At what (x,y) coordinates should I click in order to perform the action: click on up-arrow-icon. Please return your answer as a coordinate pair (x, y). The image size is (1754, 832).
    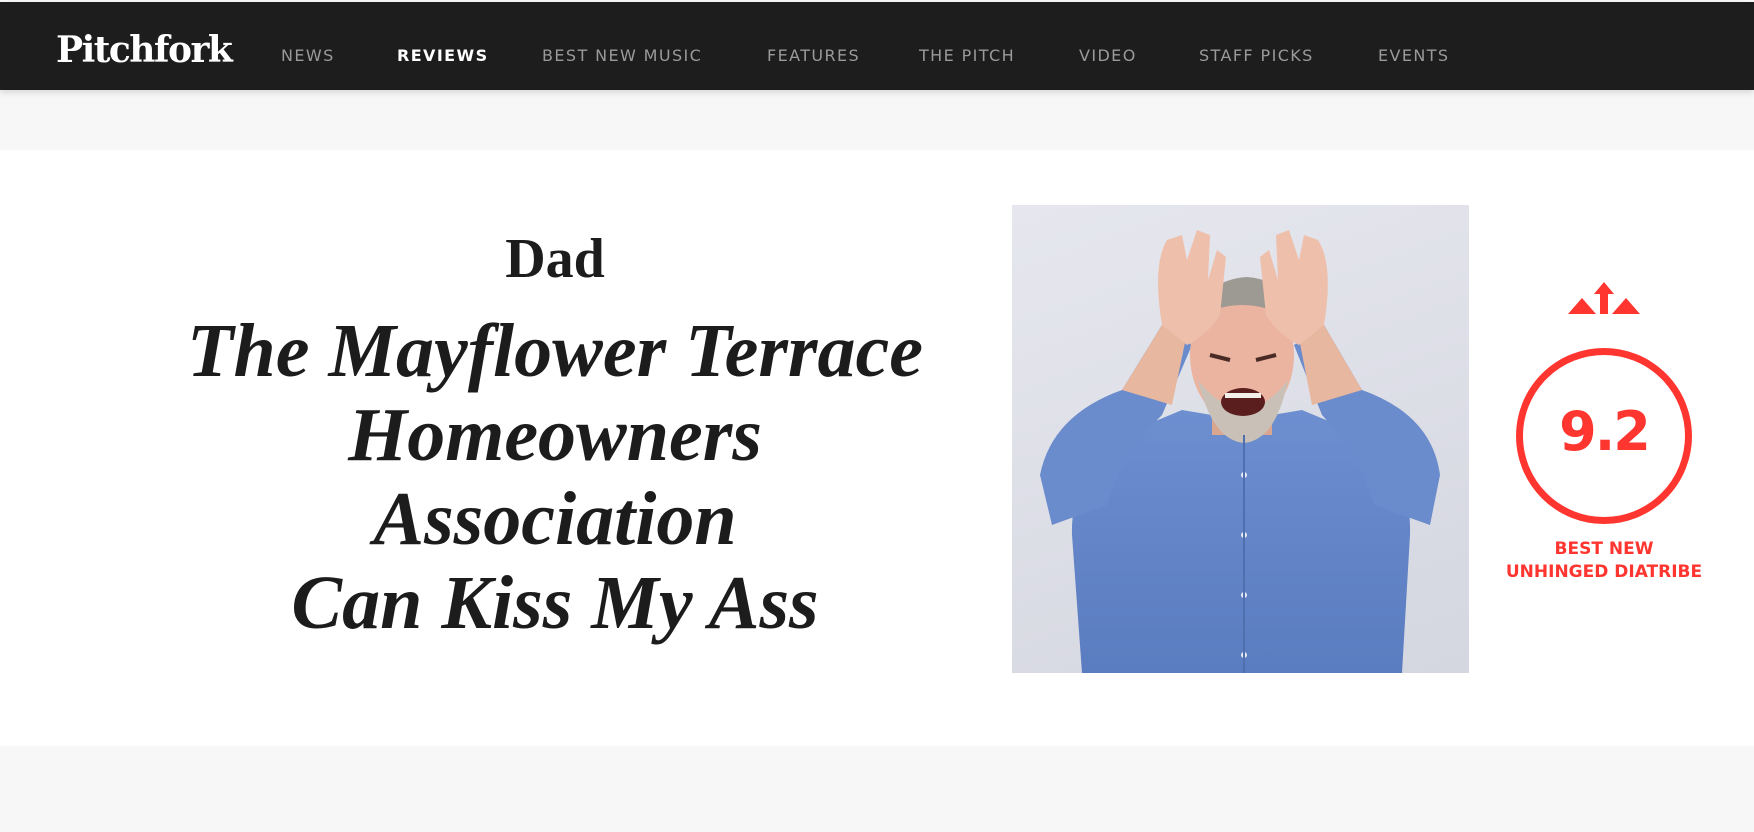
    Looking at the image, I should click on (1604, 298).